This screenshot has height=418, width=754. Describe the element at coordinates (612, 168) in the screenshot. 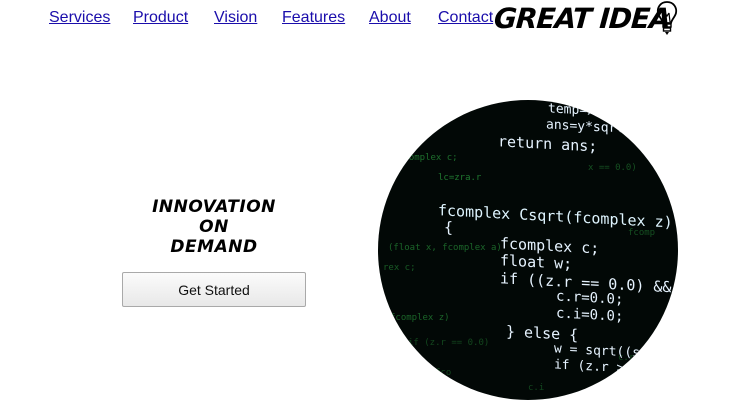

I see `background-code-streak: x == 0.0)` at that location.